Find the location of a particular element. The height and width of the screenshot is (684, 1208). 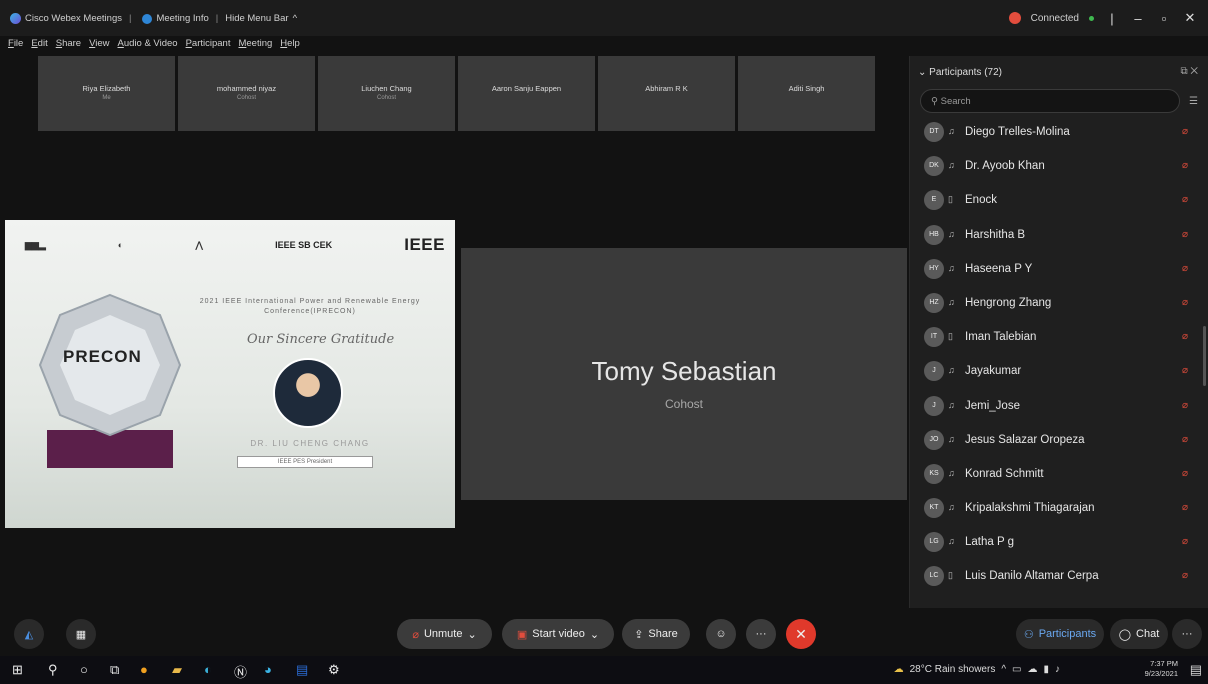

settings-gear-icon: ⚙ is located at coordinates (334, 670).